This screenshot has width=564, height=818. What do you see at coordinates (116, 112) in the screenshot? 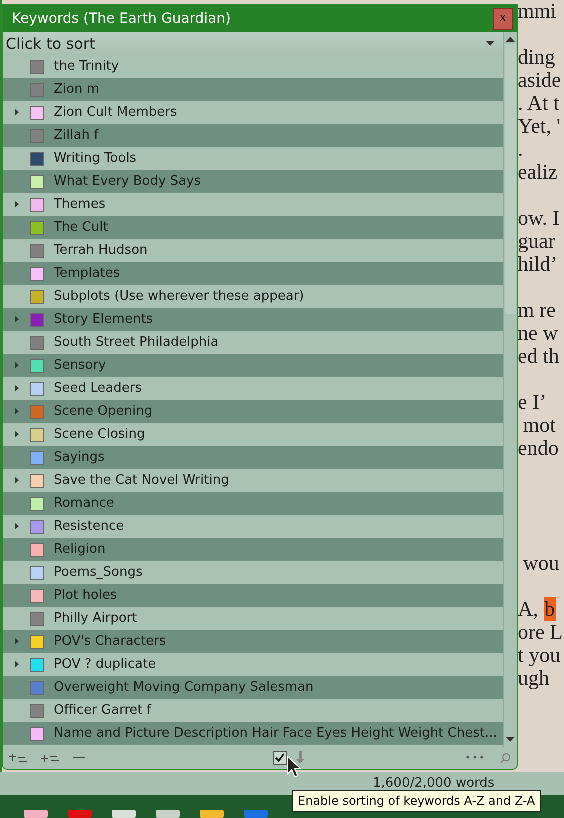
I see `keyword-label: Zion Cult Members` at bounding box center [116, 112].